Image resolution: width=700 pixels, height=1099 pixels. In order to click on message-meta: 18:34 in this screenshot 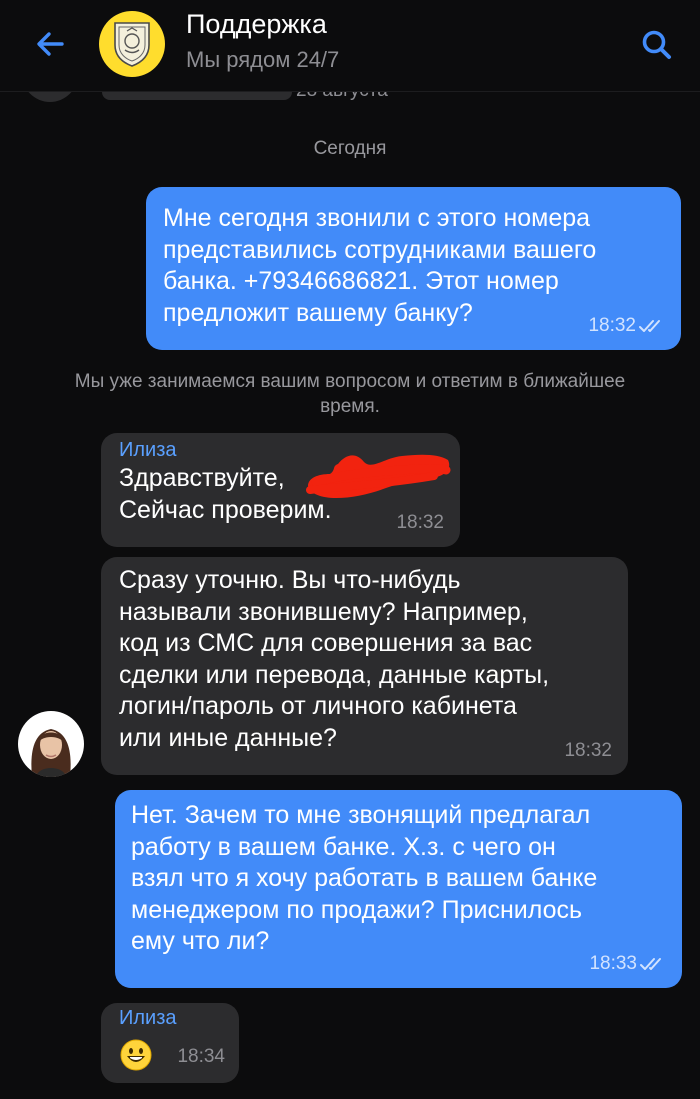, I will do `click(201, 1057)`.